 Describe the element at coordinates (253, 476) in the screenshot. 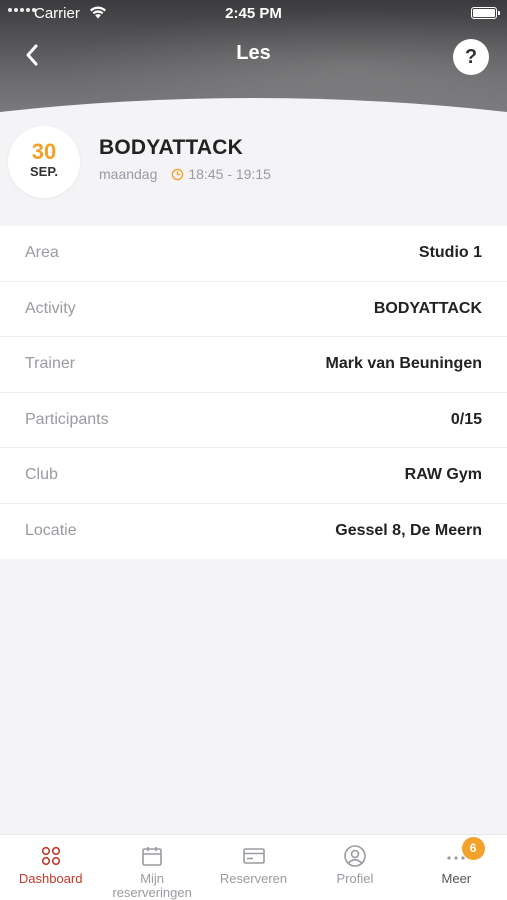

I see `detail-row-club: Club RAW Gym` at that location.